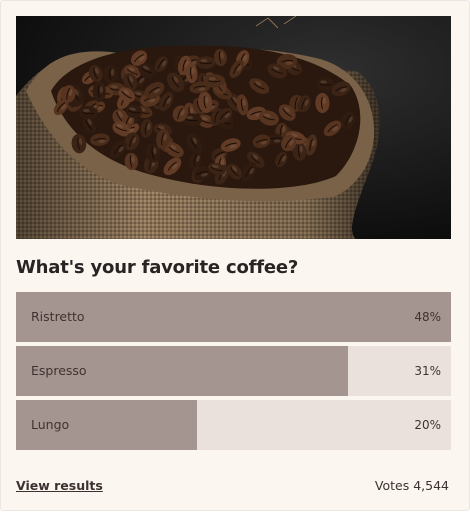 The image size is (470, 515). I want to click on poll-option-label: Lungo, so click(50, 424).